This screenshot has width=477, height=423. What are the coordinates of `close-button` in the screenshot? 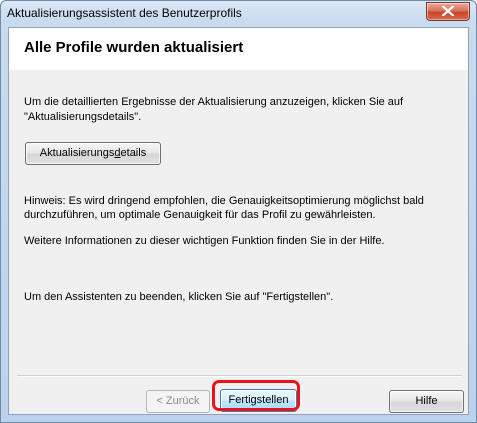 It's located at (448, 11).